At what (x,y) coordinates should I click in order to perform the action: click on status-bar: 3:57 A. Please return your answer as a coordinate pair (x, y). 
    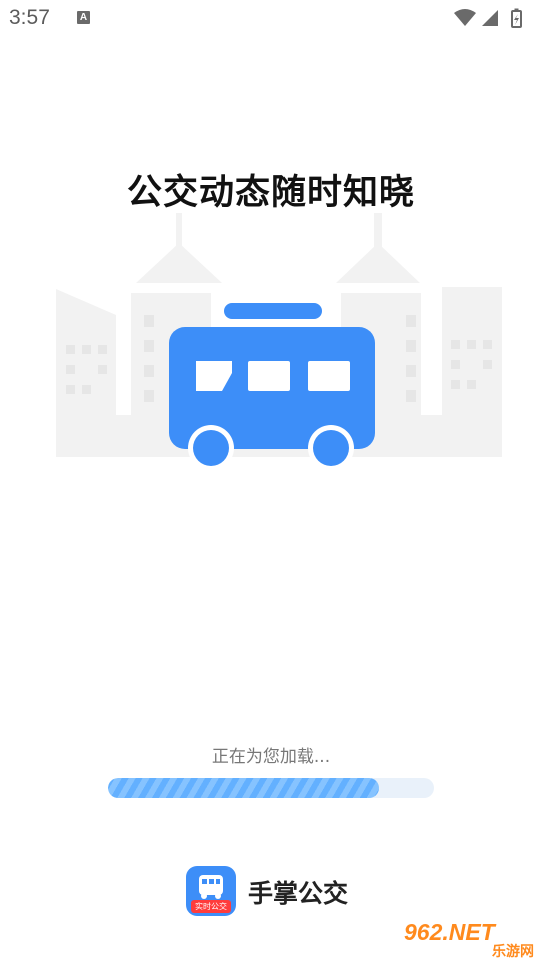
    Looking at the image, I should click on (271, 18).